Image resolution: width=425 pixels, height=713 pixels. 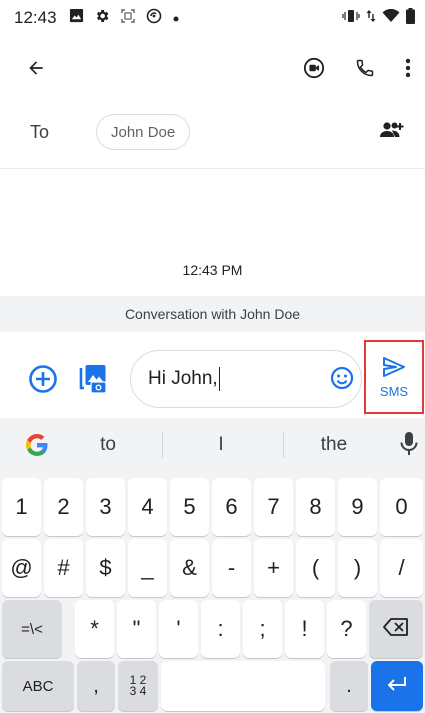 What do you see at coordinates (357, 568) in the screenshot?
I see `key-close-paren: )` at bounding box center [357, 568].